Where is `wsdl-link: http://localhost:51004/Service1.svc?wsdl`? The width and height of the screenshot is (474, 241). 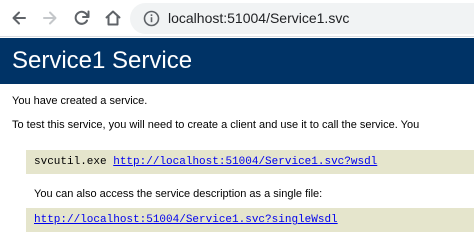 wsdl-link: http://localhost:51004/Service1.svc?wsdl is located at coordinates (245, 162).